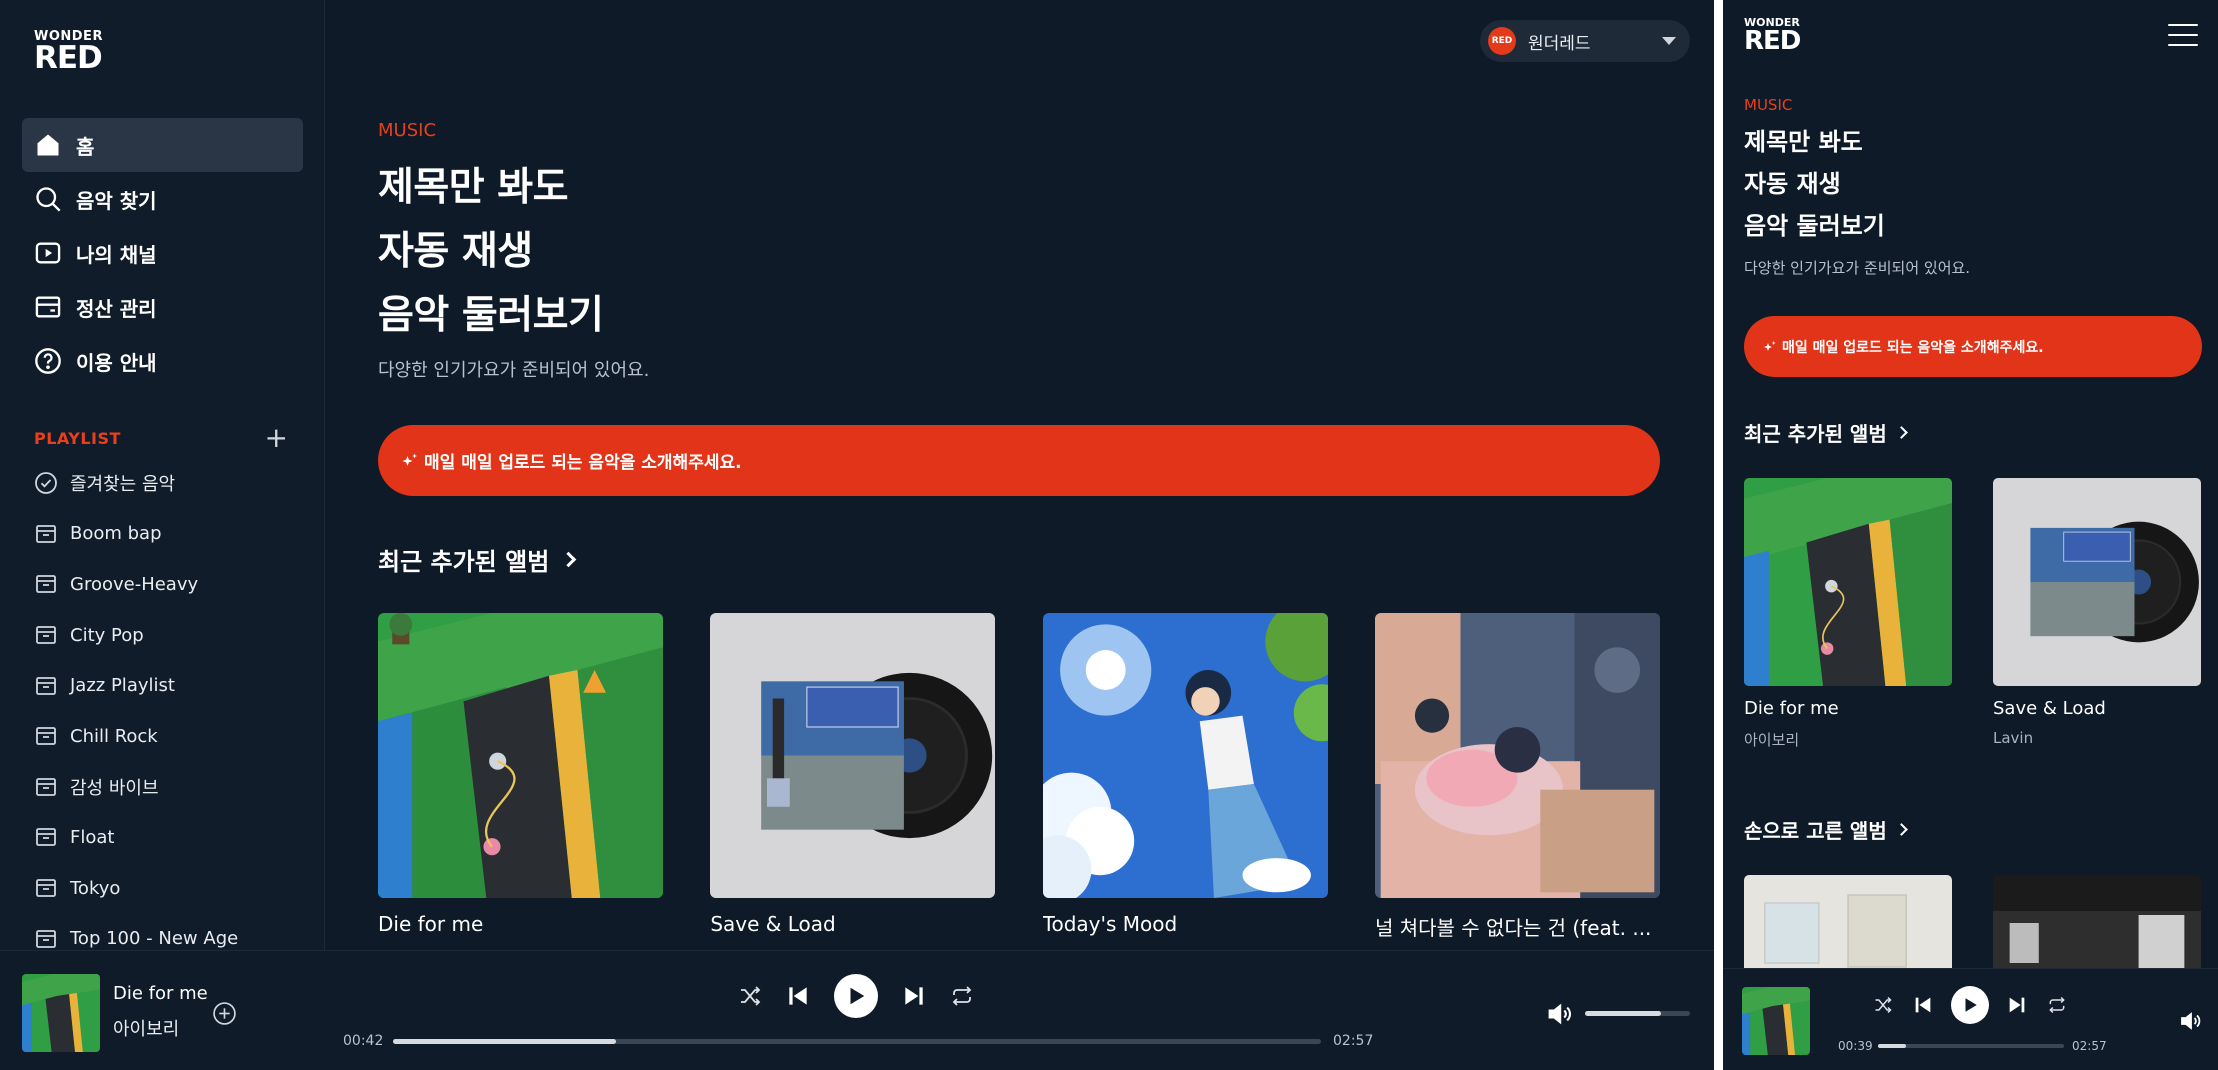 The height and width of the screenshot is (1070, 2218). Describe the element at coordinates (169, 787) in the screenshot. I see `playlist-item: 감성 바이브` at that location.